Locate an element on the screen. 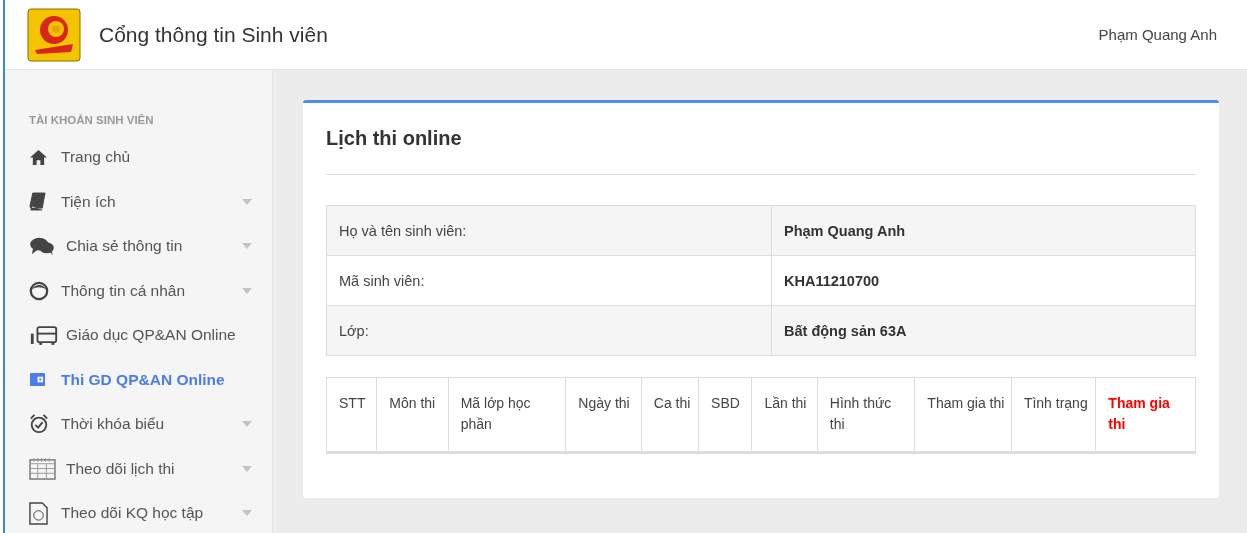 The width and height of the screenshot is (1247, 533). info-value: Phạm Quang Anh is located at coordinates (983, 230).